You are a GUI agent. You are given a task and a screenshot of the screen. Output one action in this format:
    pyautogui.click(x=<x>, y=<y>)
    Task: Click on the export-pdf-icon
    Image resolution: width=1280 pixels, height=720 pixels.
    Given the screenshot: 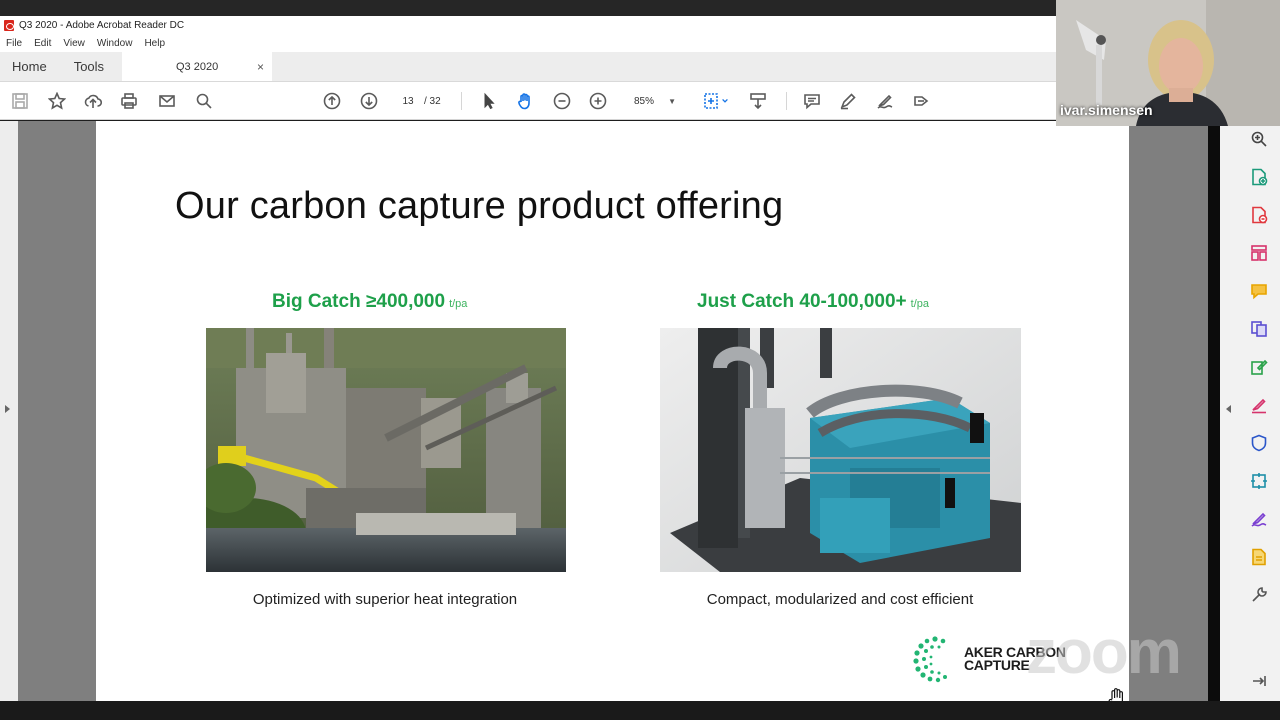 What is the action you would take?
    pyautogui.click(x=1259, y=215)
    